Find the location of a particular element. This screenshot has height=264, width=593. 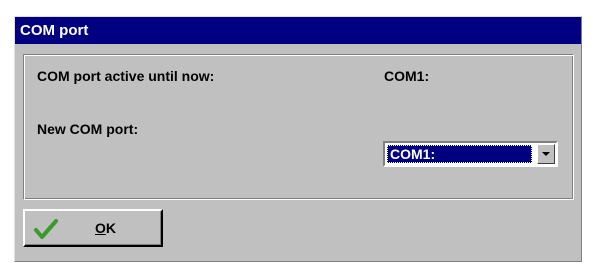

ok-button-label: OK is located at coordinates (105, 228).